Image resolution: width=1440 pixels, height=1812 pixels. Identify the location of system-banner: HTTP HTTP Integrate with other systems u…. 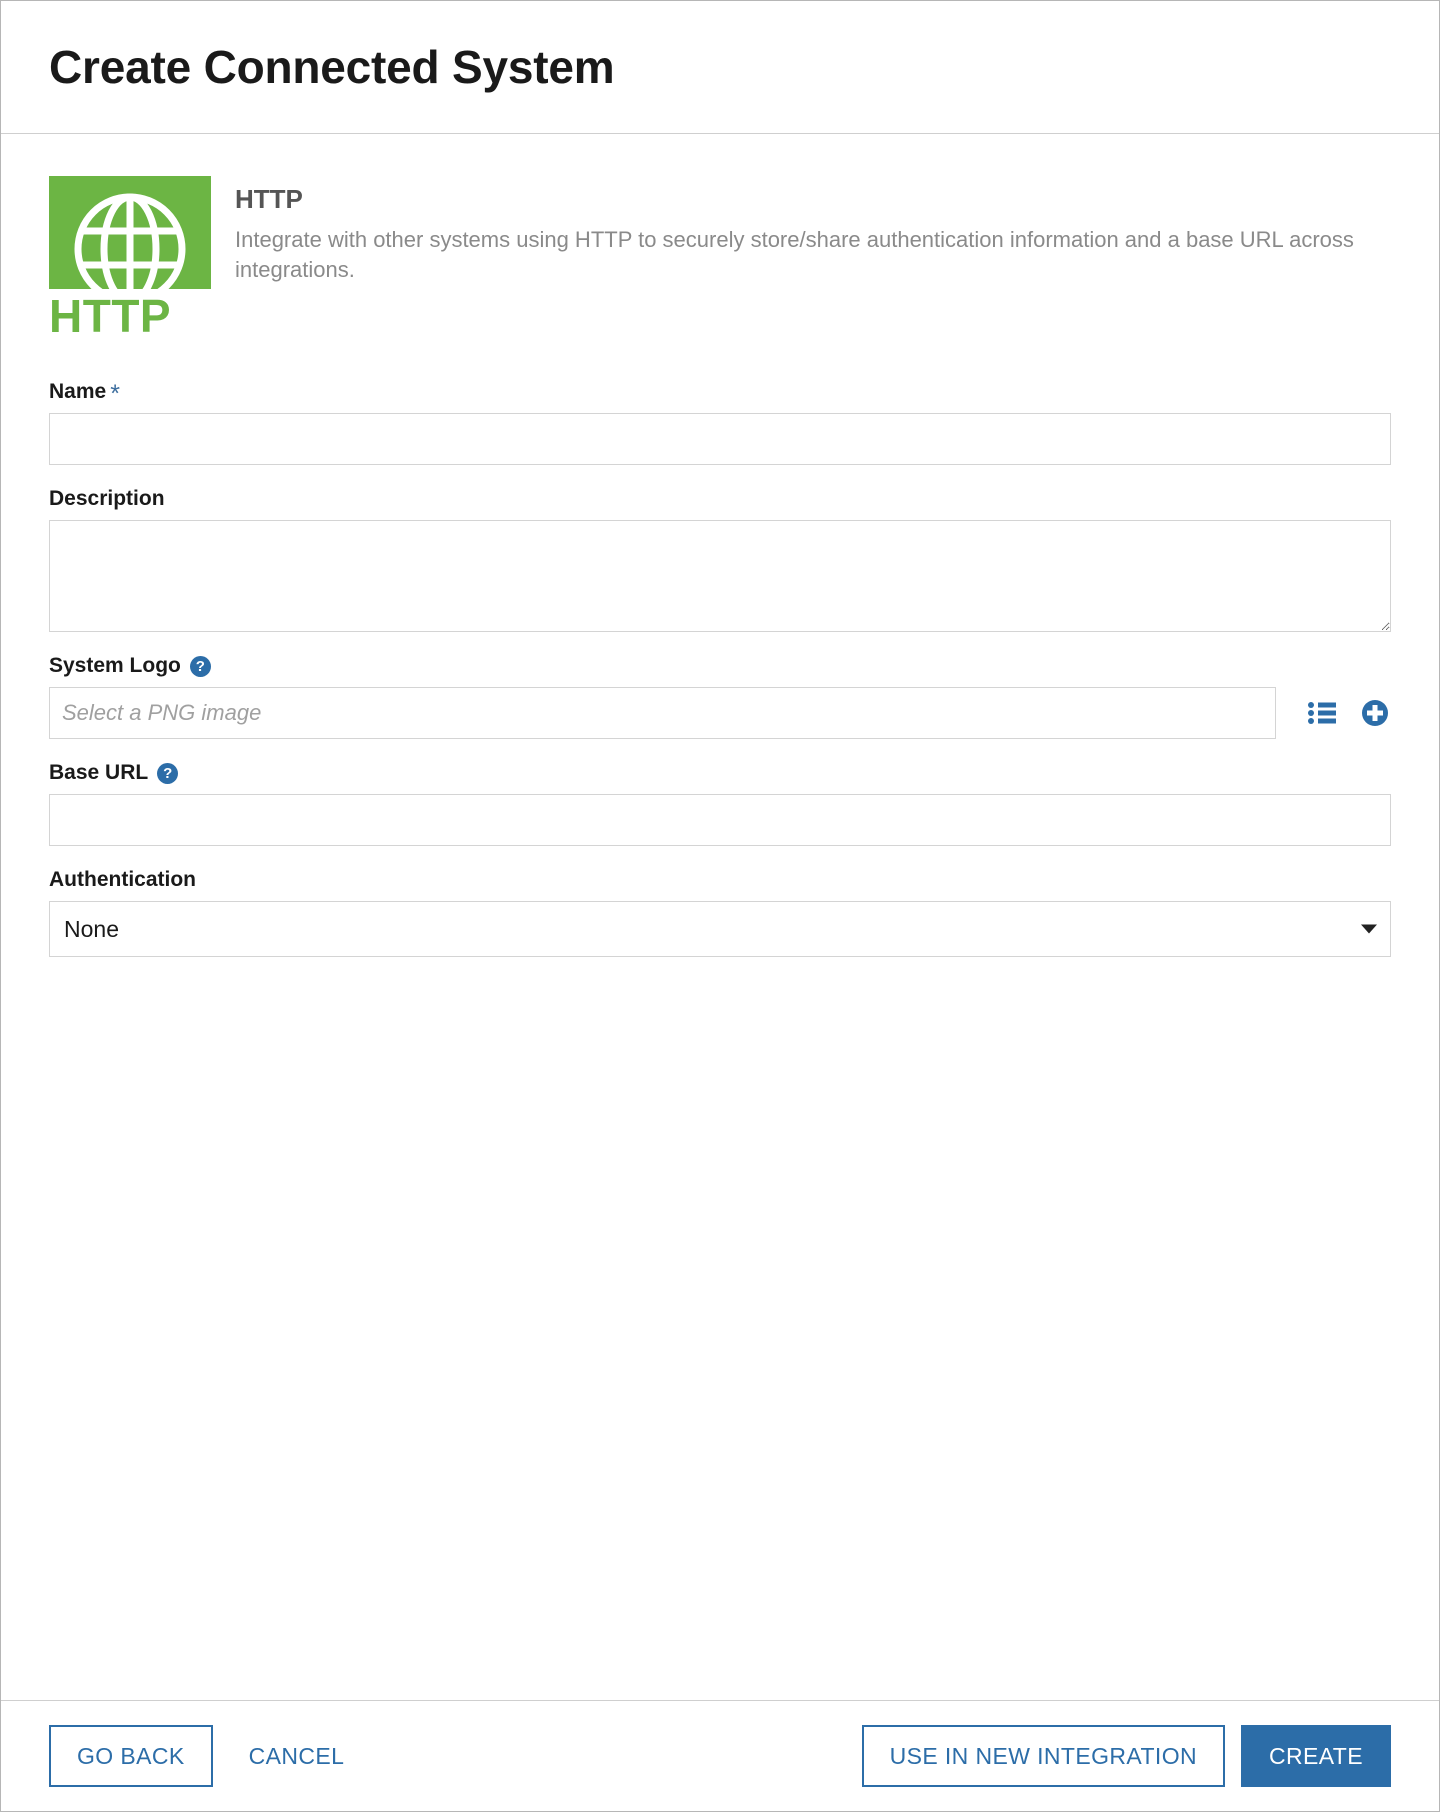
(720, 258).